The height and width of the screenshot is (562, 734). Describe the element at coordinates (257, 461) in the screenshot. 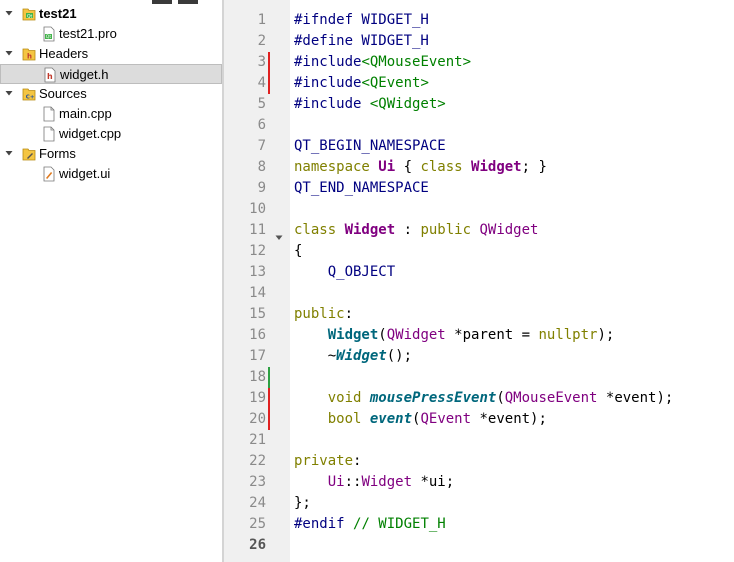

I see `line-number: 22` at that location.